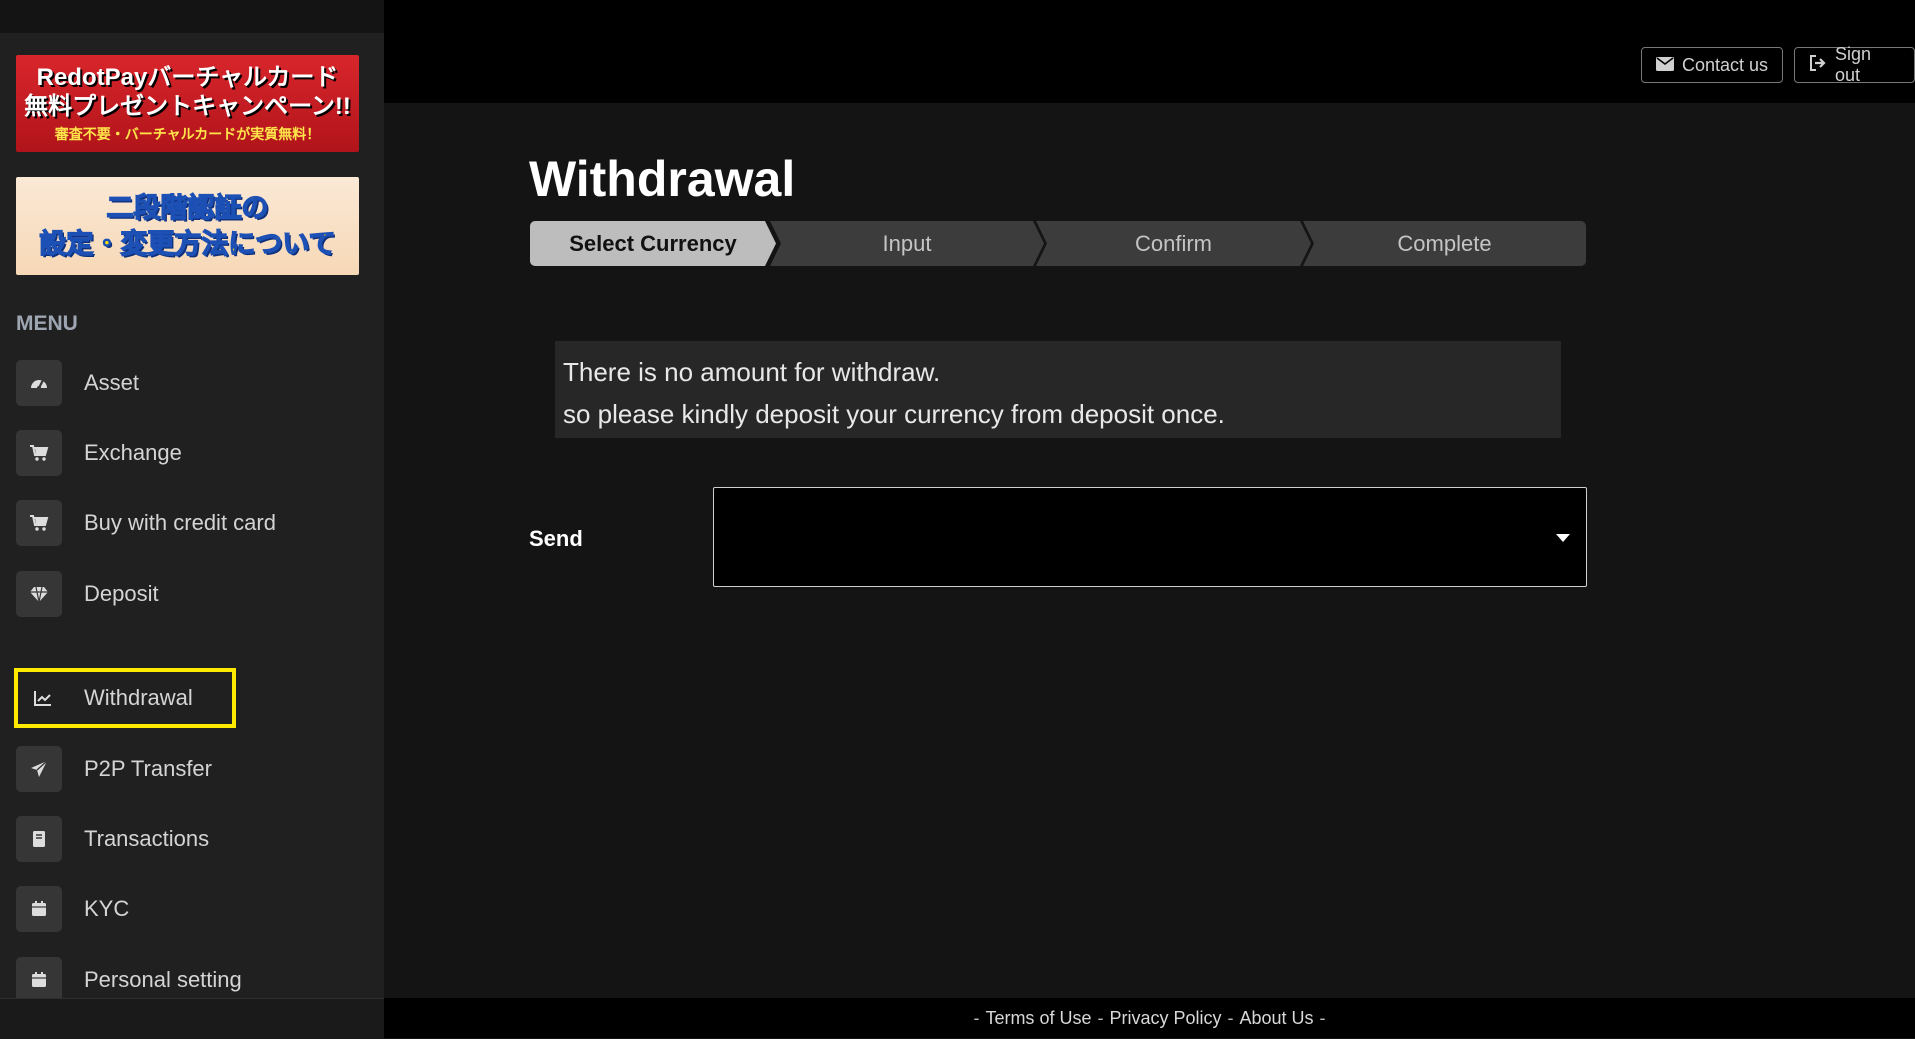 The height and width of the screenshot is (1039, 1915). Describe the element at coordinates (187, 207) in the screenshot. I see `banner-line: 二段階認証の` at that location.